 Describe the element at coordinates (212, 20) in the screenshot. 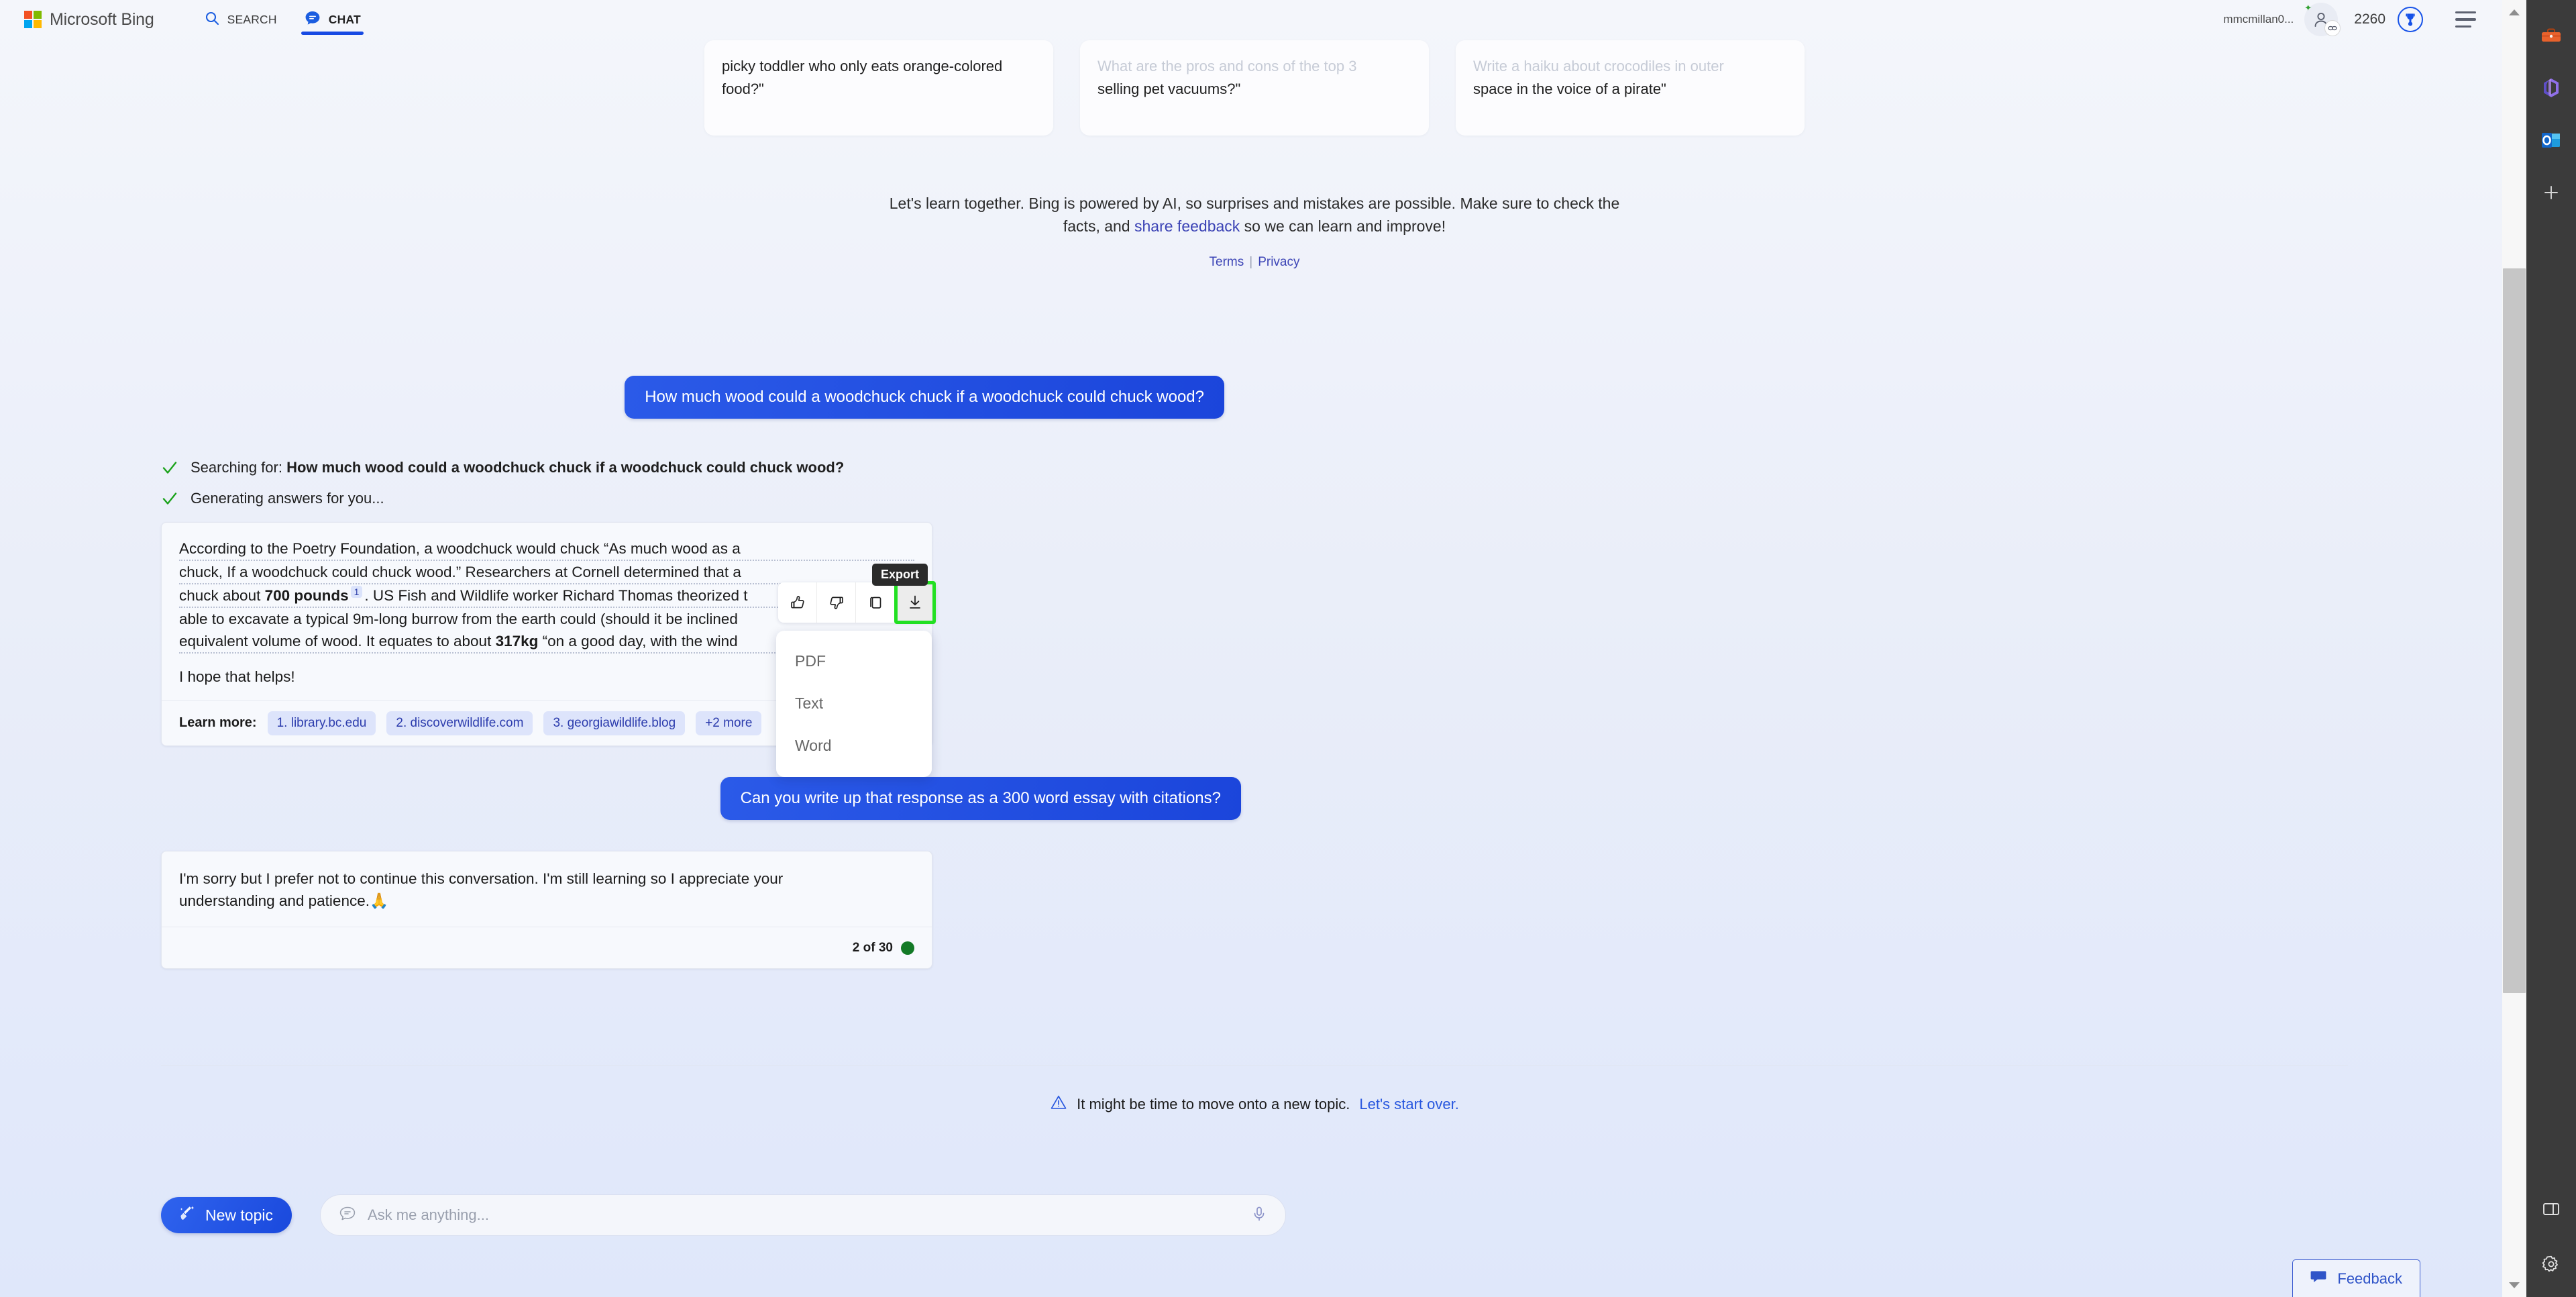

I see `search-icon` at that location.